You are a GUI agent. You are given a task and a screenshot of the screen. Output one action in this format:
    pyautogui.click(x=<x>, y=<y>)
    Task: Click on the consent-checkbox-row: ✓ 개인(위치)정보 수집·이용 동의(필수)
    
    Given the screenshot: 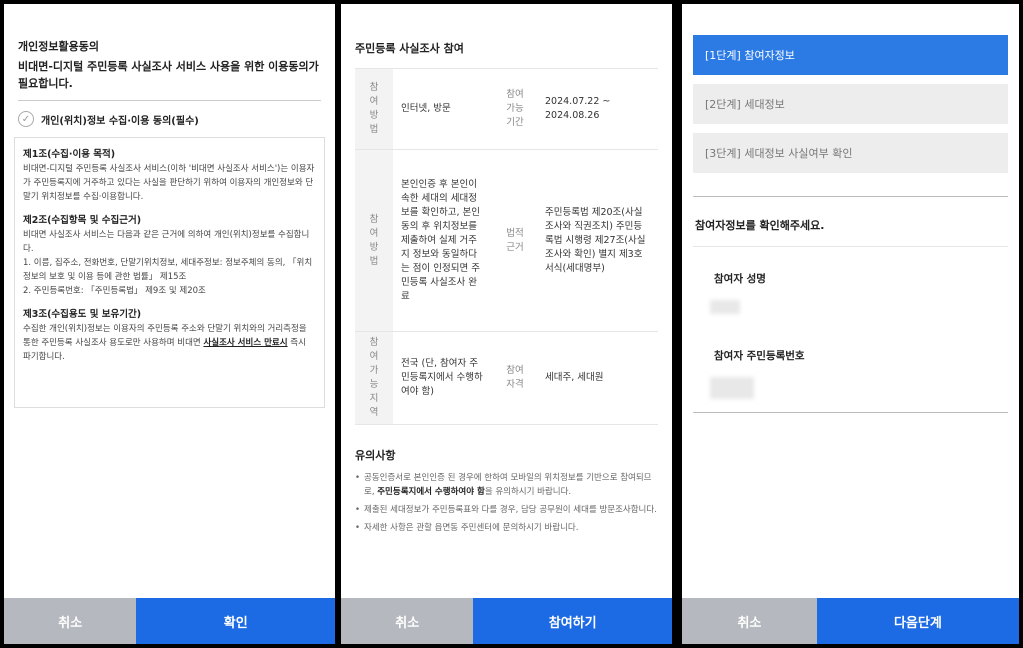 What is the action you would take?
    pyautogui.click(x=169, y=114)
    